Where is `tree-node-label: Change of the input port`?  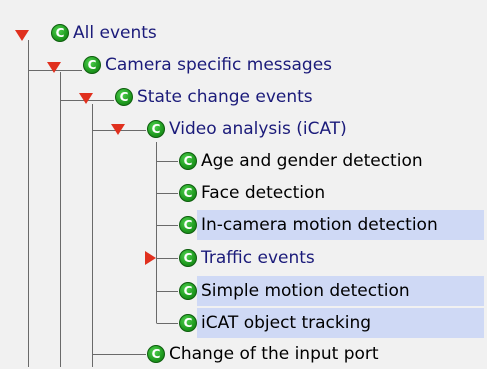
tree-node-label: Change of the input port is located at coordinates (274, 354).